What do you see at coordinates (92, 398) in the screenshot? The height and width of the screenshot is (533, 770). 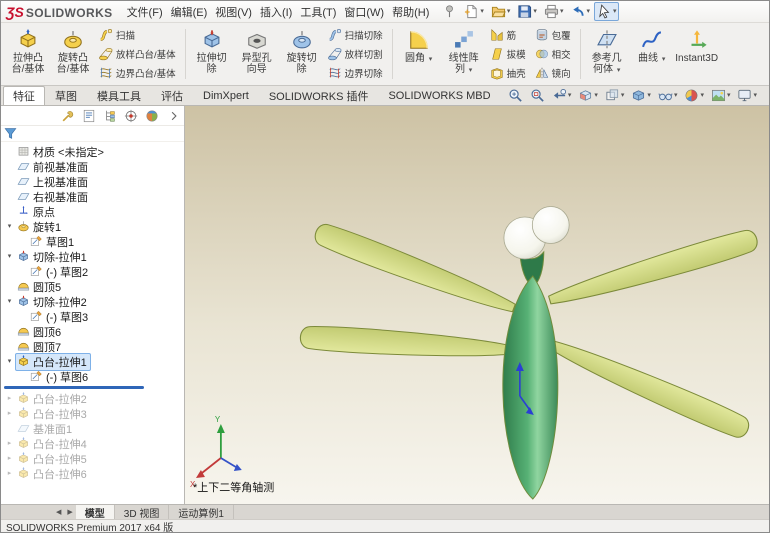 I see `tree-item-17: ▸ 凸台-拉伸2` at bounding box center [92, 398].